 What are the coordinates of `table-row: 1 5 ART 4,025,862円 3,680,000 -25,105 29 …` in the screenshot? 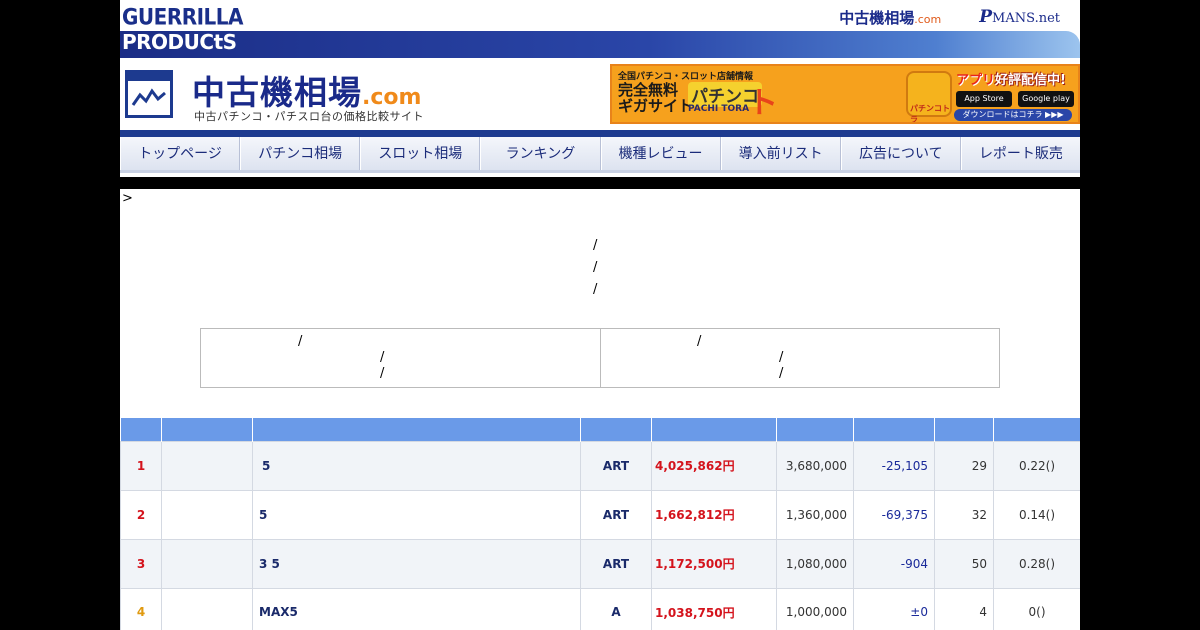 It's located at (600, 465).